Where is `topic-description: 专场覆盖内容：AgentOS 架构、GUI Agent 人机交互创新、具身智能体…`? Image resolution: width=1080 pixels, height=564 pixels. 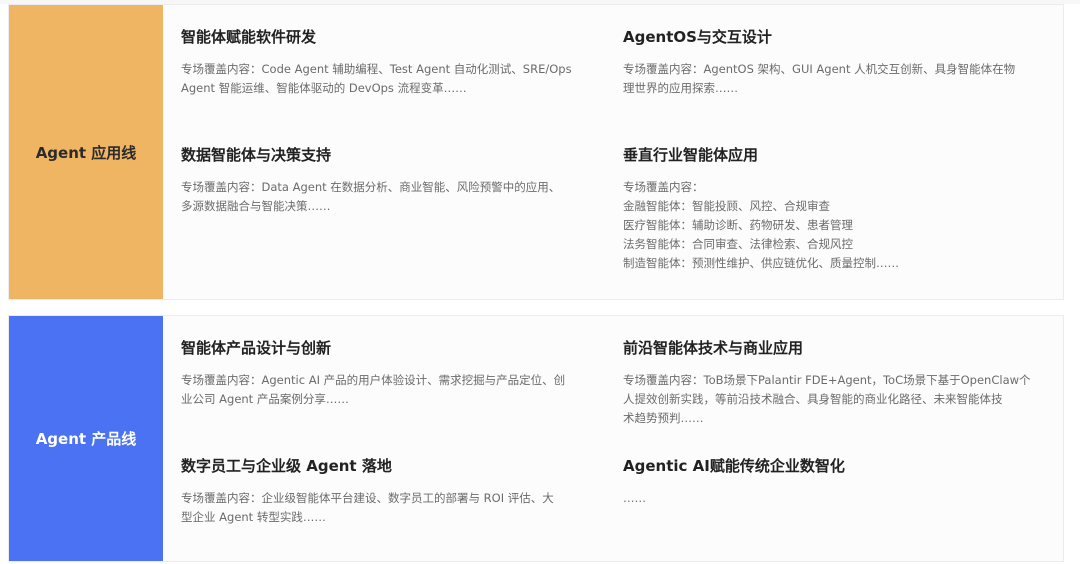
topic-description: 专场覆盖内容：AgentOS 架构、GUI Agent 人机交互创新、具身智能体… is located at coordinates (833, 79).